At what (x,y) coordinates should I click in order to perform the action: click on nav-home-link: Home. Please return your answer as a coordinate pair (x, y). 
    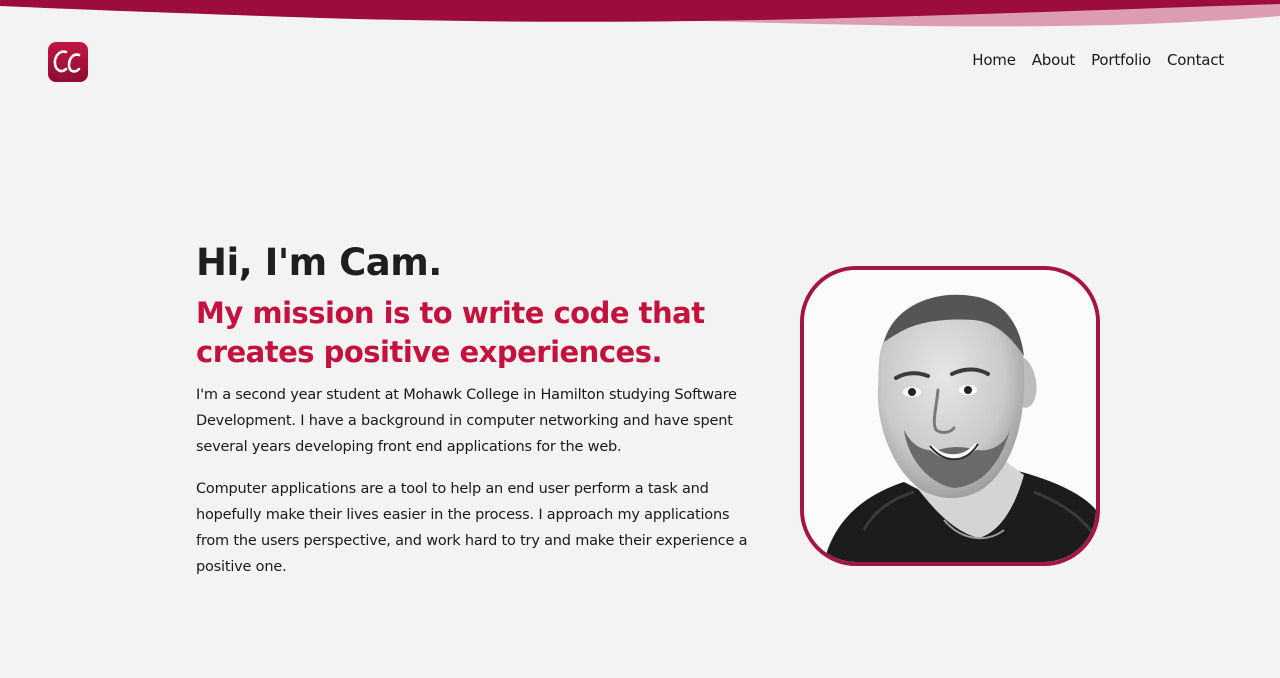
    Looking at the image, I should click on (994, 60).